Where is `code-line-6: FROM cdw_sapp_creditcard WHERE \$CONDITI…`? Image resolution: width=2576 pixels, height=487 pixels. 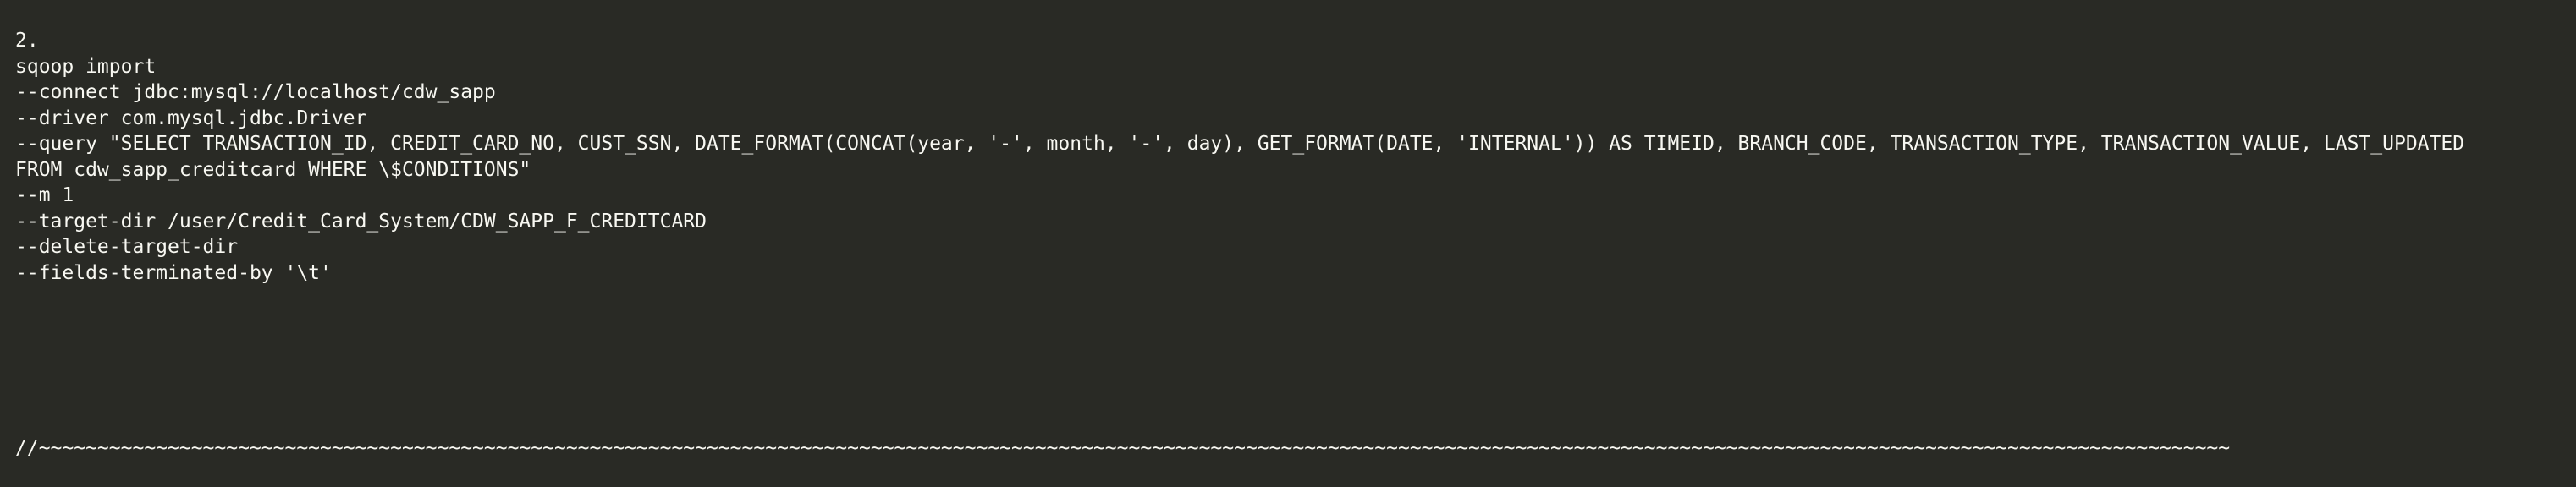 code-line-6: FROM cdw_sapp_creditcard WHERE \$CONDITI… is located at coordinates (1287, 170).